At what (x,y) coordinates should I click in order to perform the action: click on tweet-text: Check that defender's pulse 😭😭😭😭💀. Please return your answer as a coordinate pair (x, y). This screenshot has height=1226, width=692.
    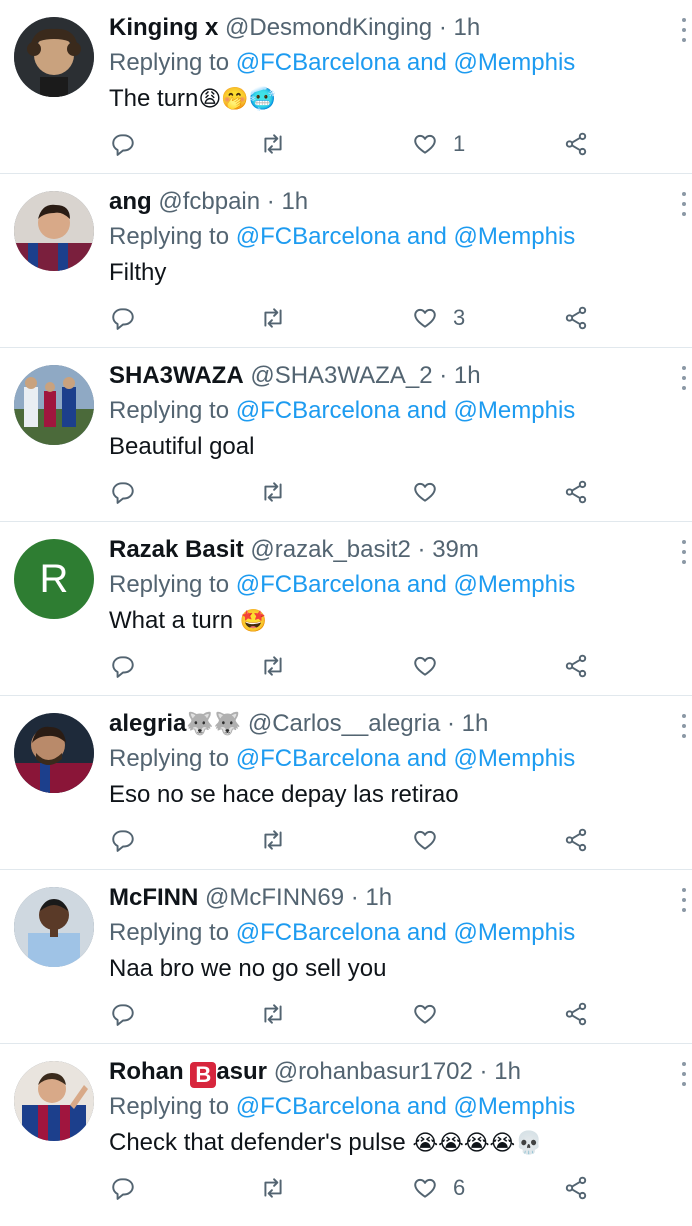
    Looking at the image, I should click on (385, 1143).